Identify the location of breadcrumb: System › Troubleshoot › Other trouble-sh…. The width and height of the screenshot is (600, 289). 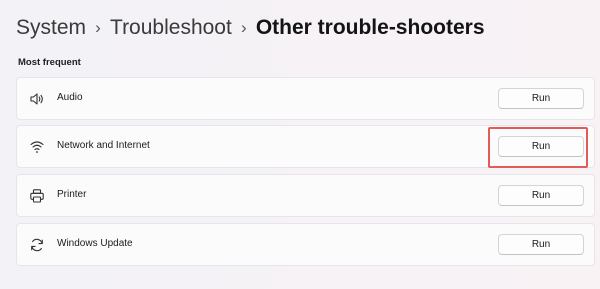
(250, 28).